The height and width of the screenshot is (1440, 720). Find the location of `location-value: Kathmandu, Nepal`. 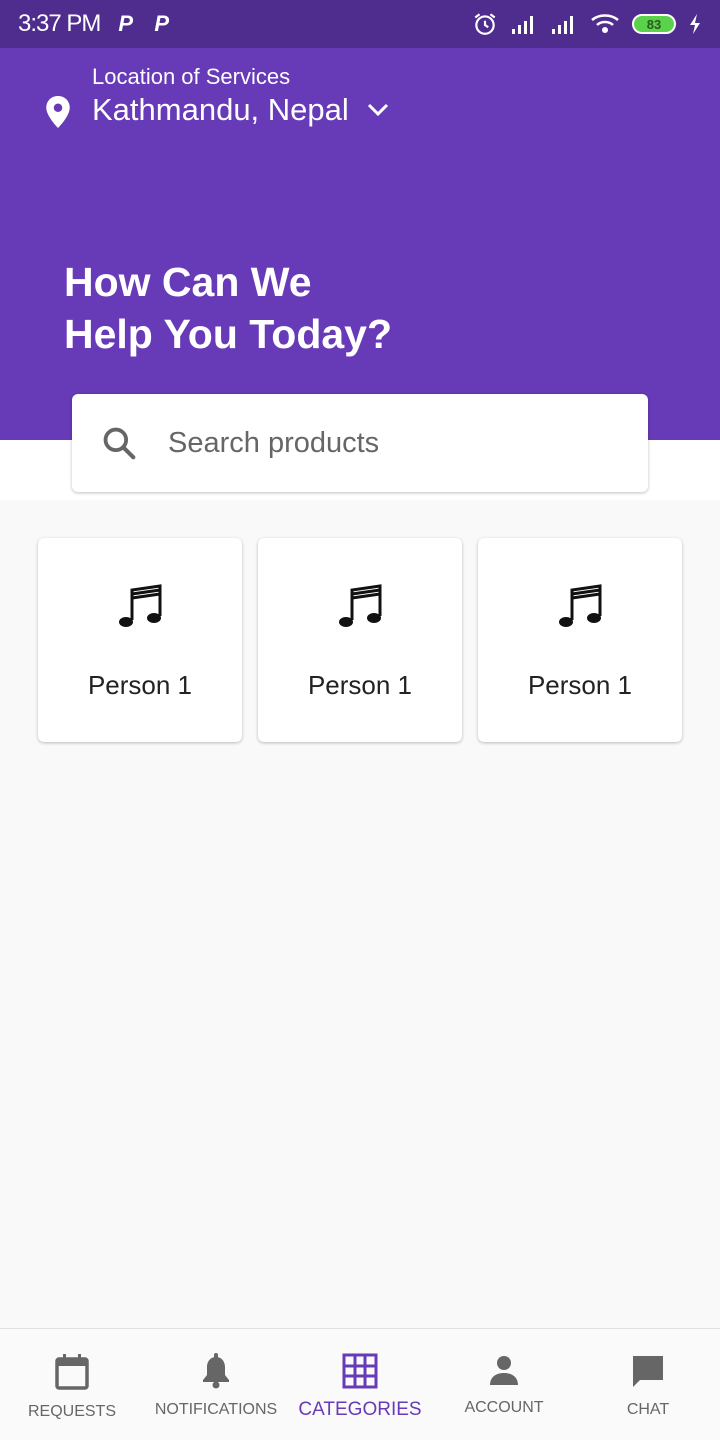

location-value: Kathmandu, Nepal is located at coordinates (220, 109).